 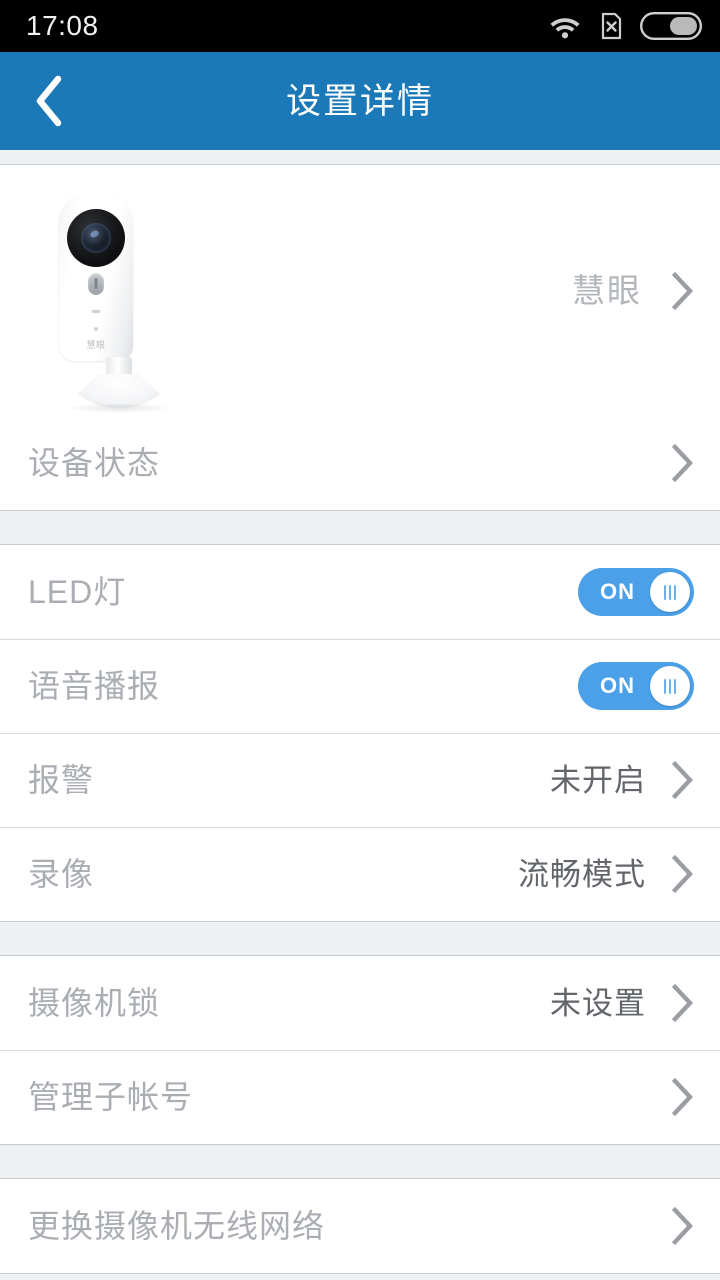 What do you see at coordinates (111, 1097) in the screenshot?
I see `row-label: 管理子帐号` at bounding box center [111, 1097].